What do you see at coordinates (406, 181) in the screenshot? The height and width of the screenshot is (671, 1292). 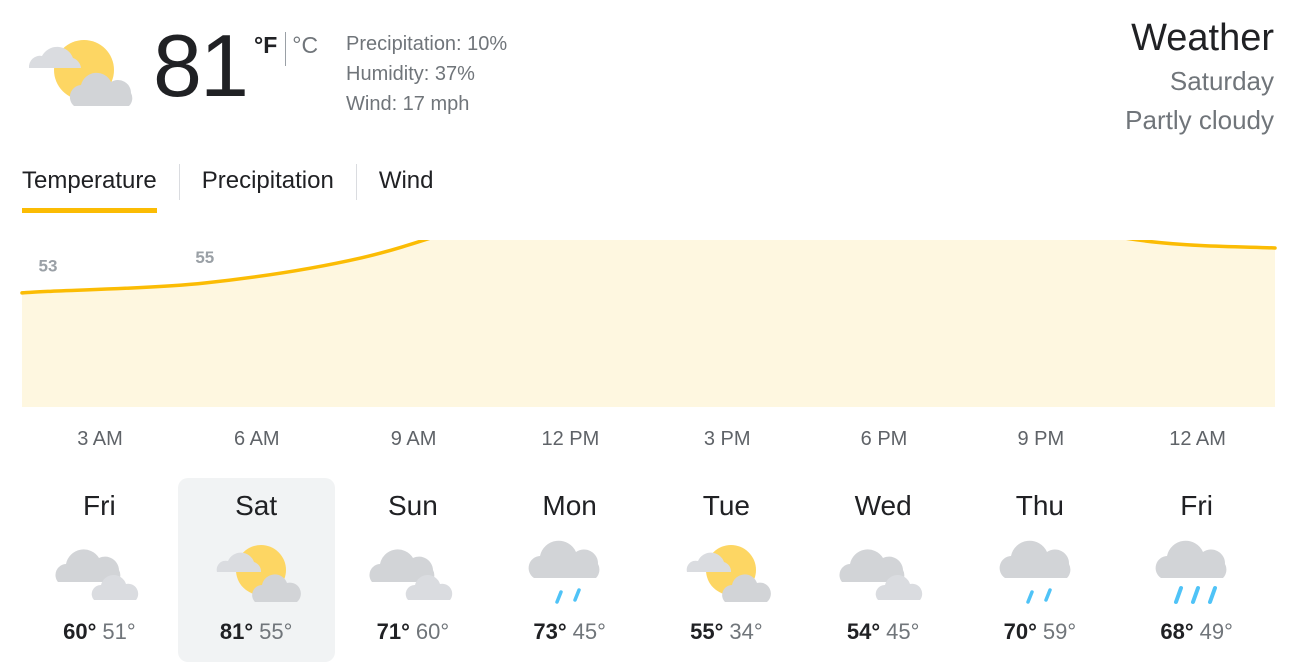 I see `tab-wind: Wind` at bounding box center [406, 181].